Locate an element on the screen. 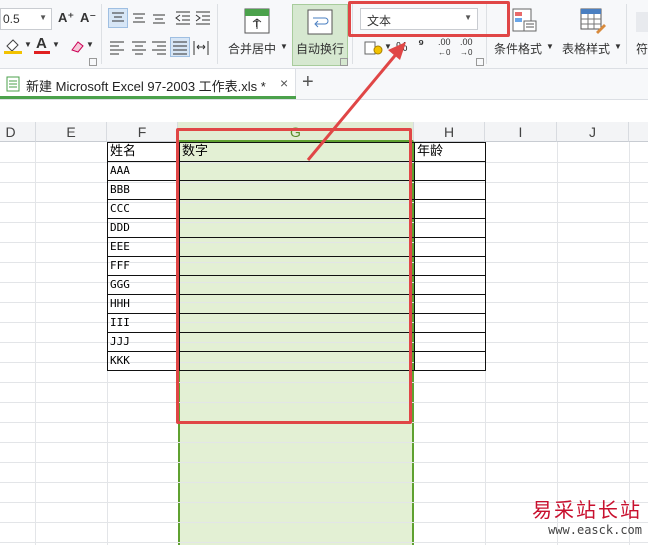 This screenshot has height=545, width=648. align-middle-icon is located at coordinates (139, 18).